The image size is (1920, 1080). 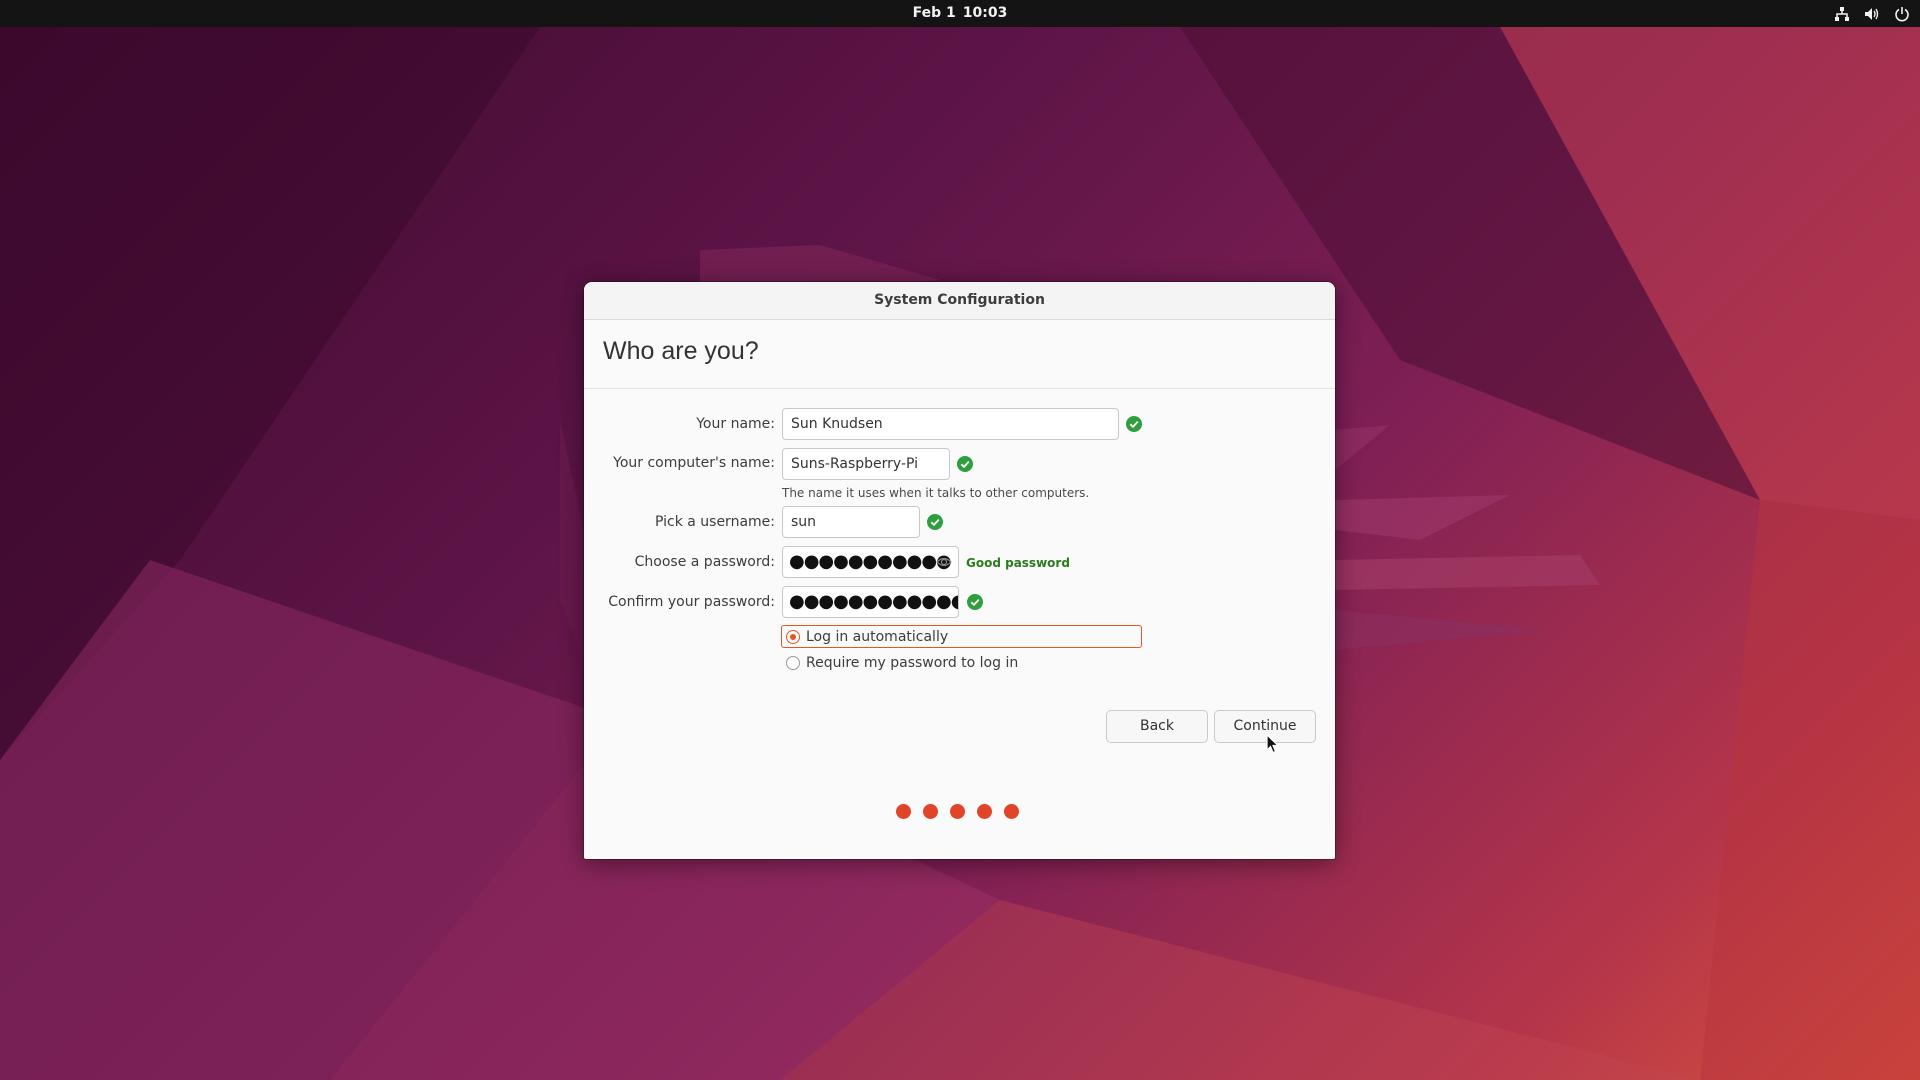 I want to click on computer-name-valid-check-icon, so click(x=965, y=464).